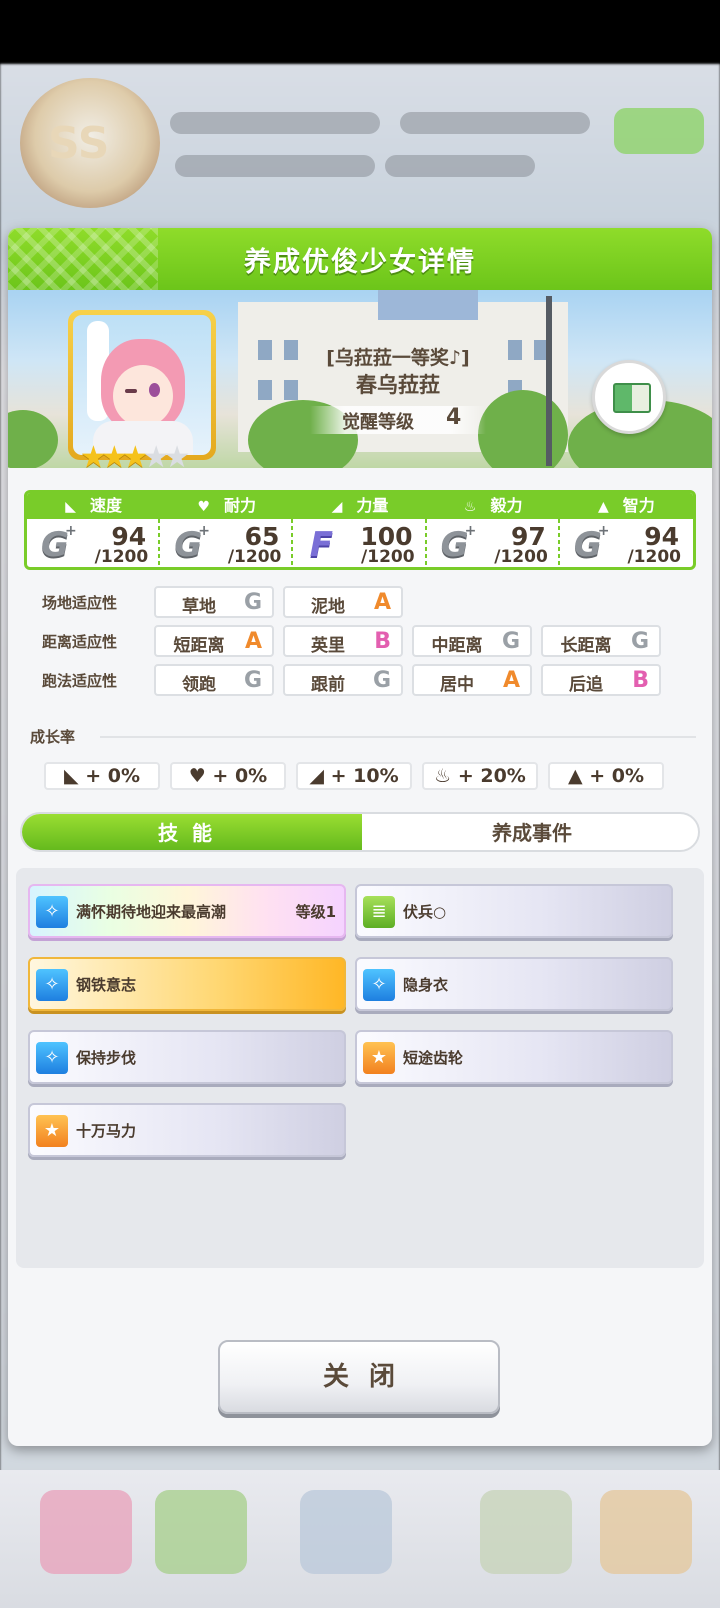 The width and height of the screenshot is (720, 1608). I want to click on stat-header: ♨ 毅力, so click(493, 506).